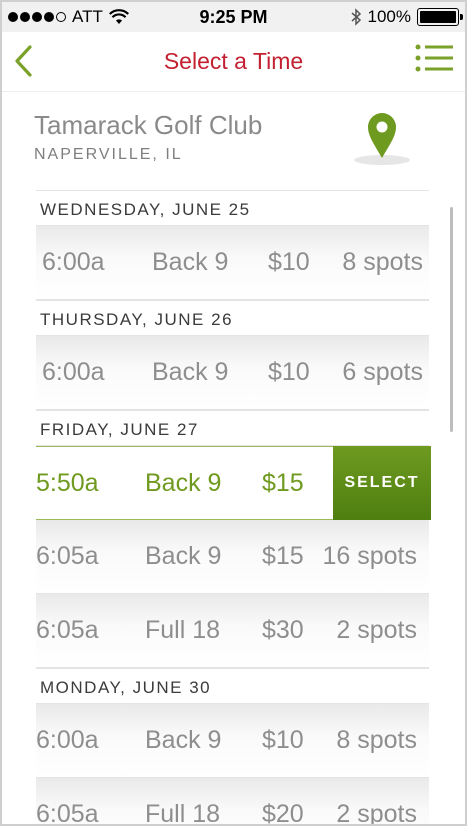 This screenshot has height=826, width=467. What do you see at coordinates (232, 318) in the screenshot?
I see `day-header: THURSDAY, JUNE 26` at bounding box center [232, 318].